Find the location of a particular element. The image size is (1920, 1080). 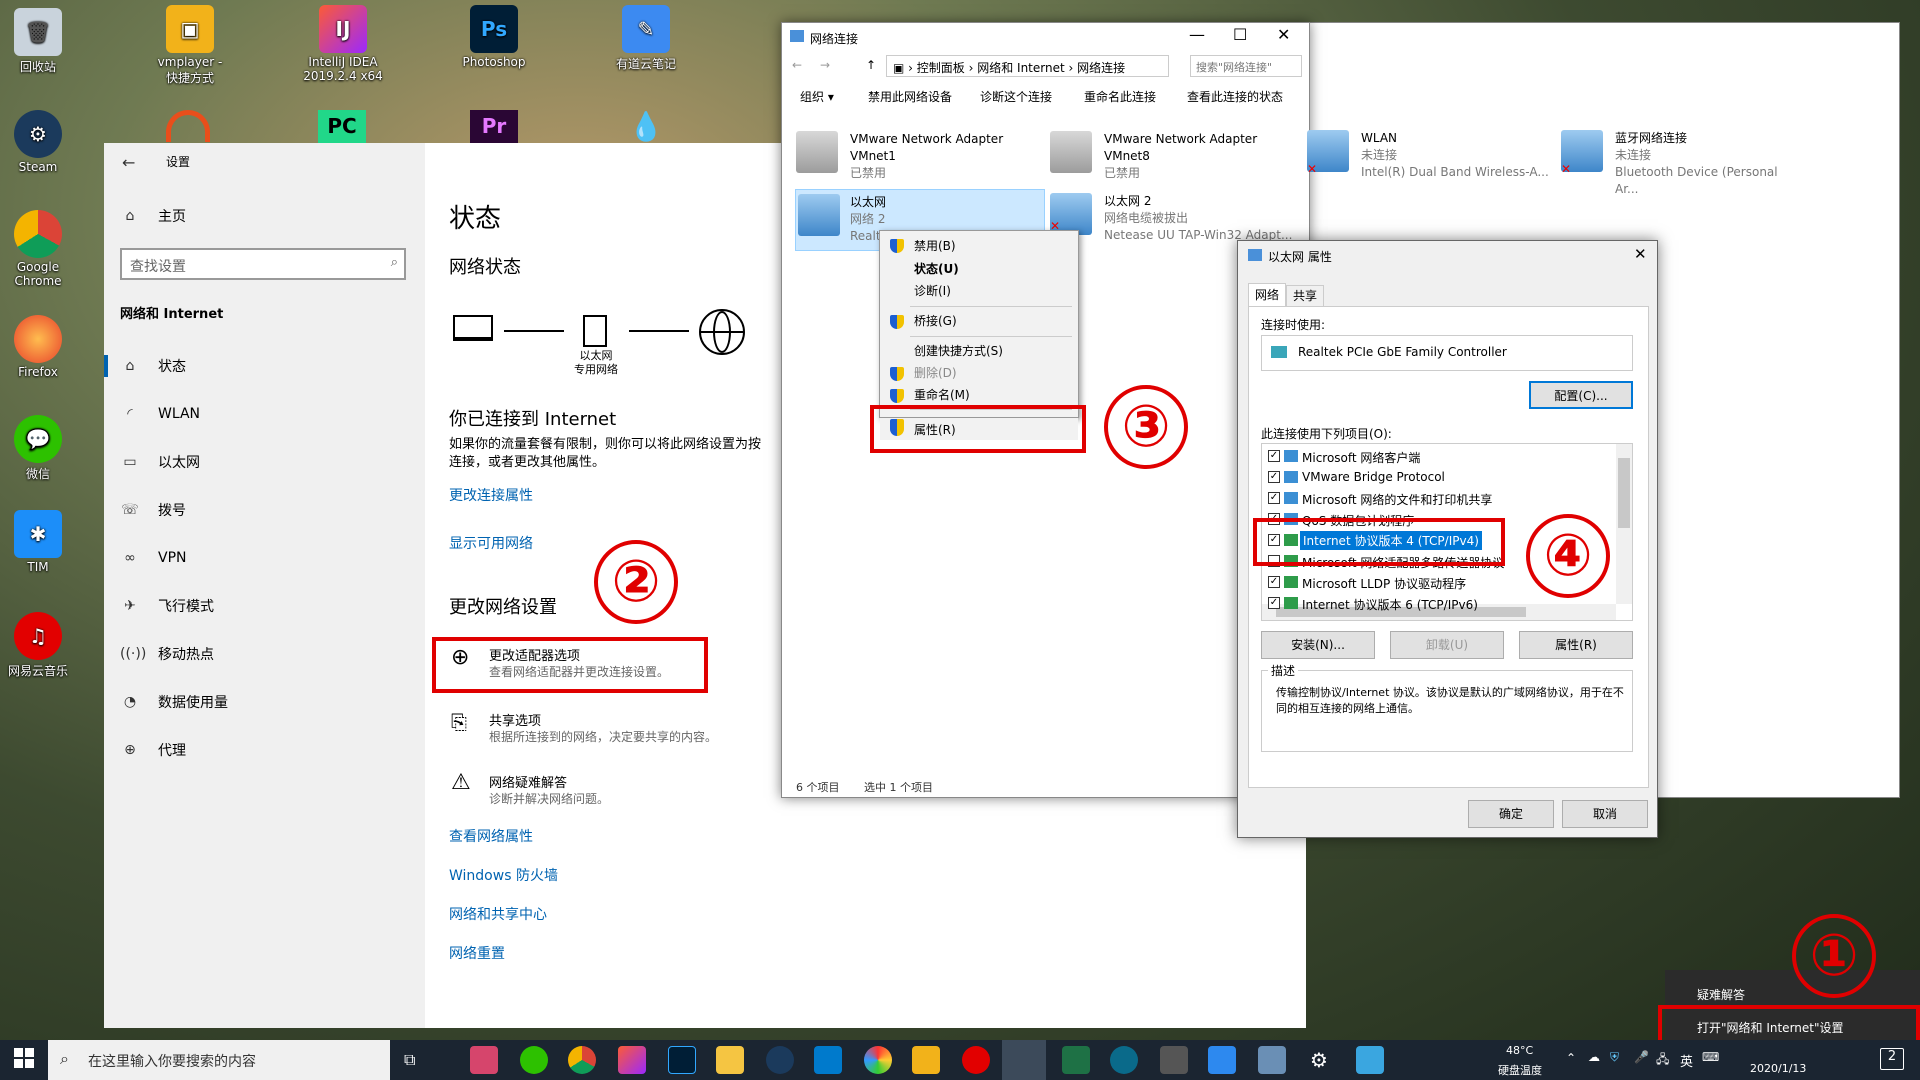

clock-date: 2020/1/13 is located at coordinates (1778, 1068).